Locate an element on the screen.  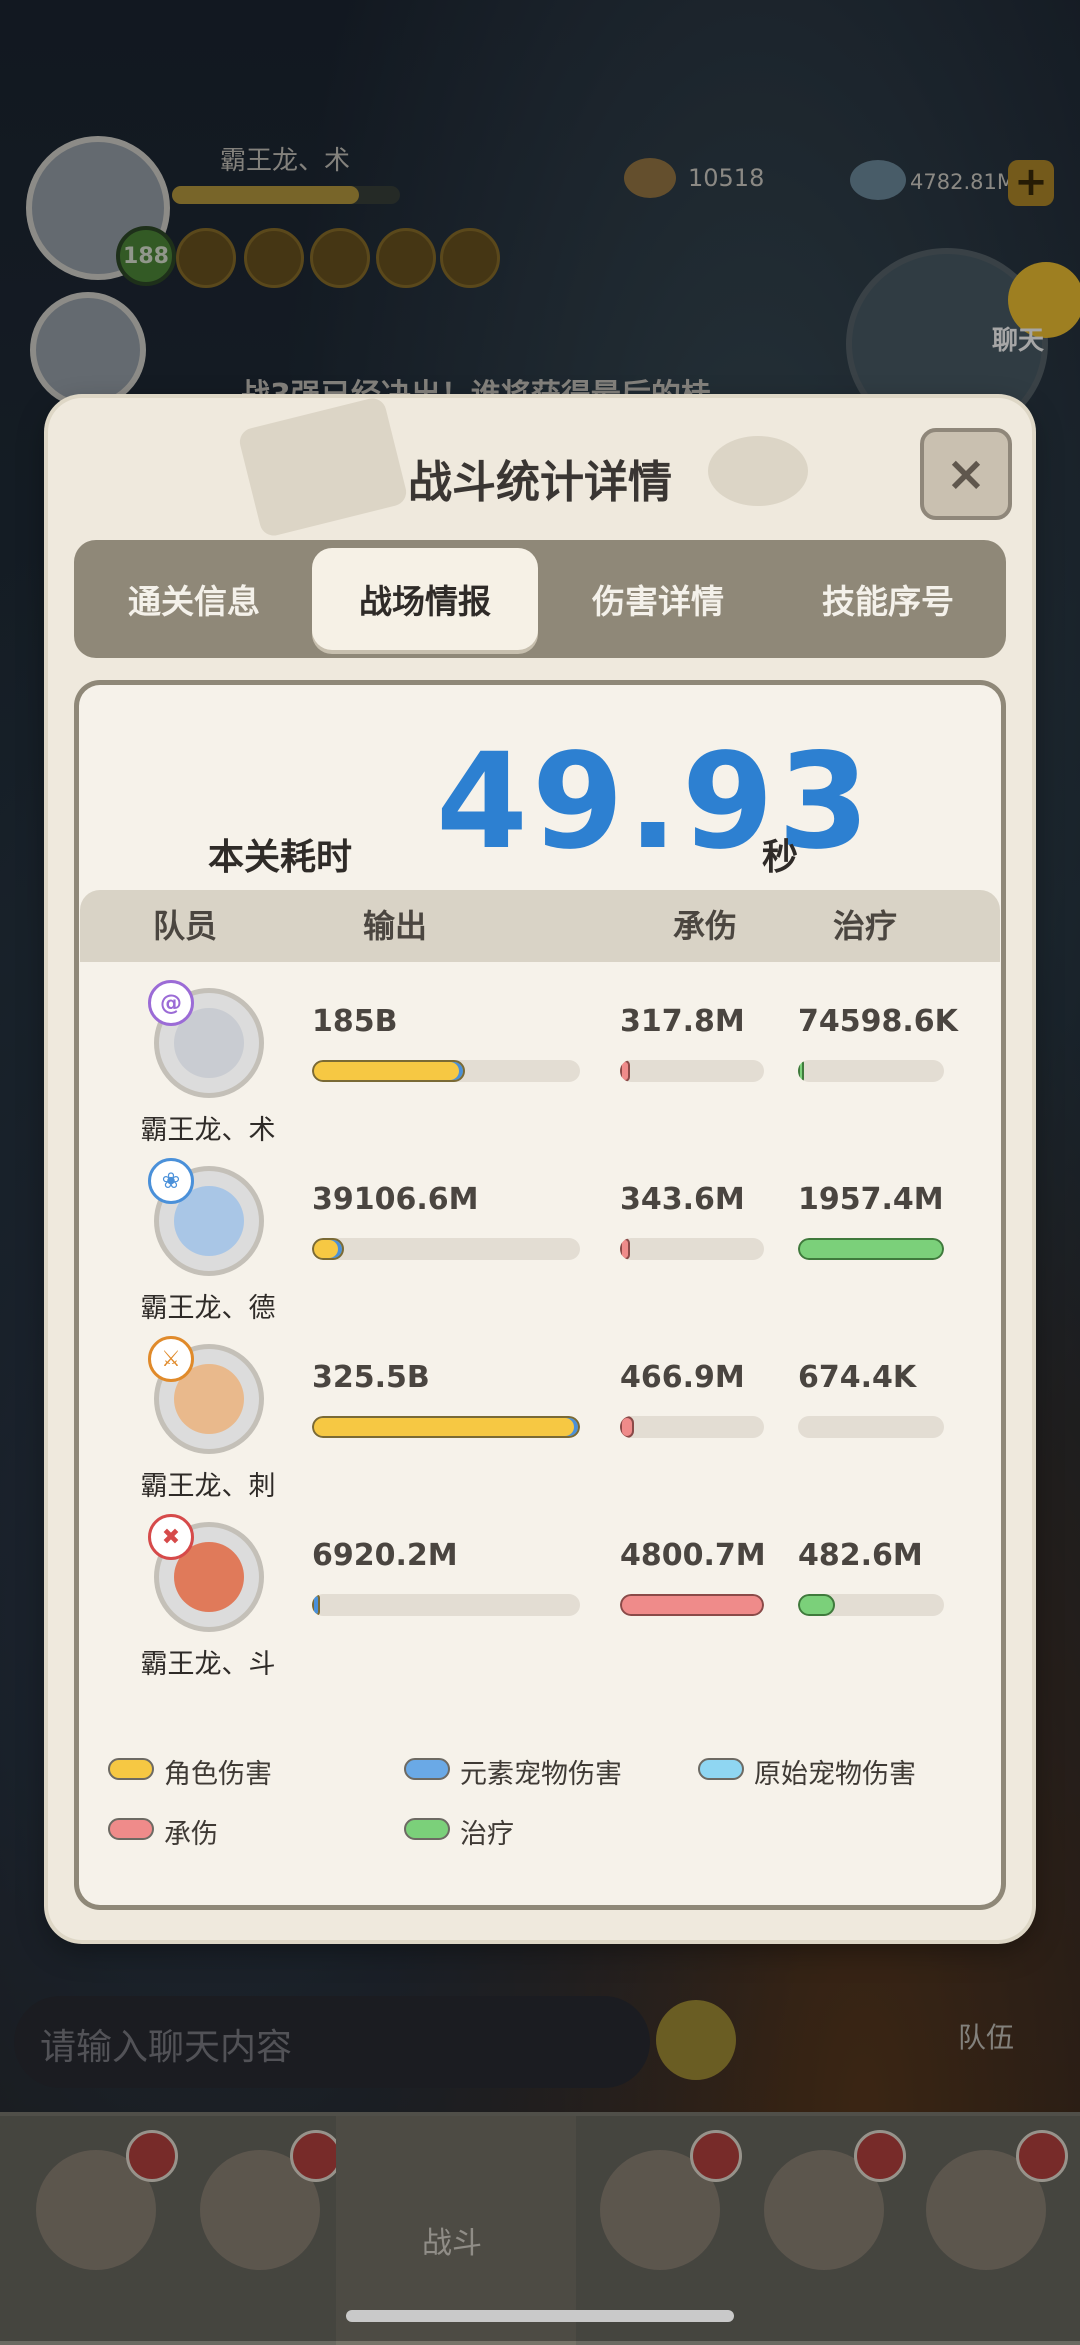
output-value: 185B is located at coordinates (355, 1021).